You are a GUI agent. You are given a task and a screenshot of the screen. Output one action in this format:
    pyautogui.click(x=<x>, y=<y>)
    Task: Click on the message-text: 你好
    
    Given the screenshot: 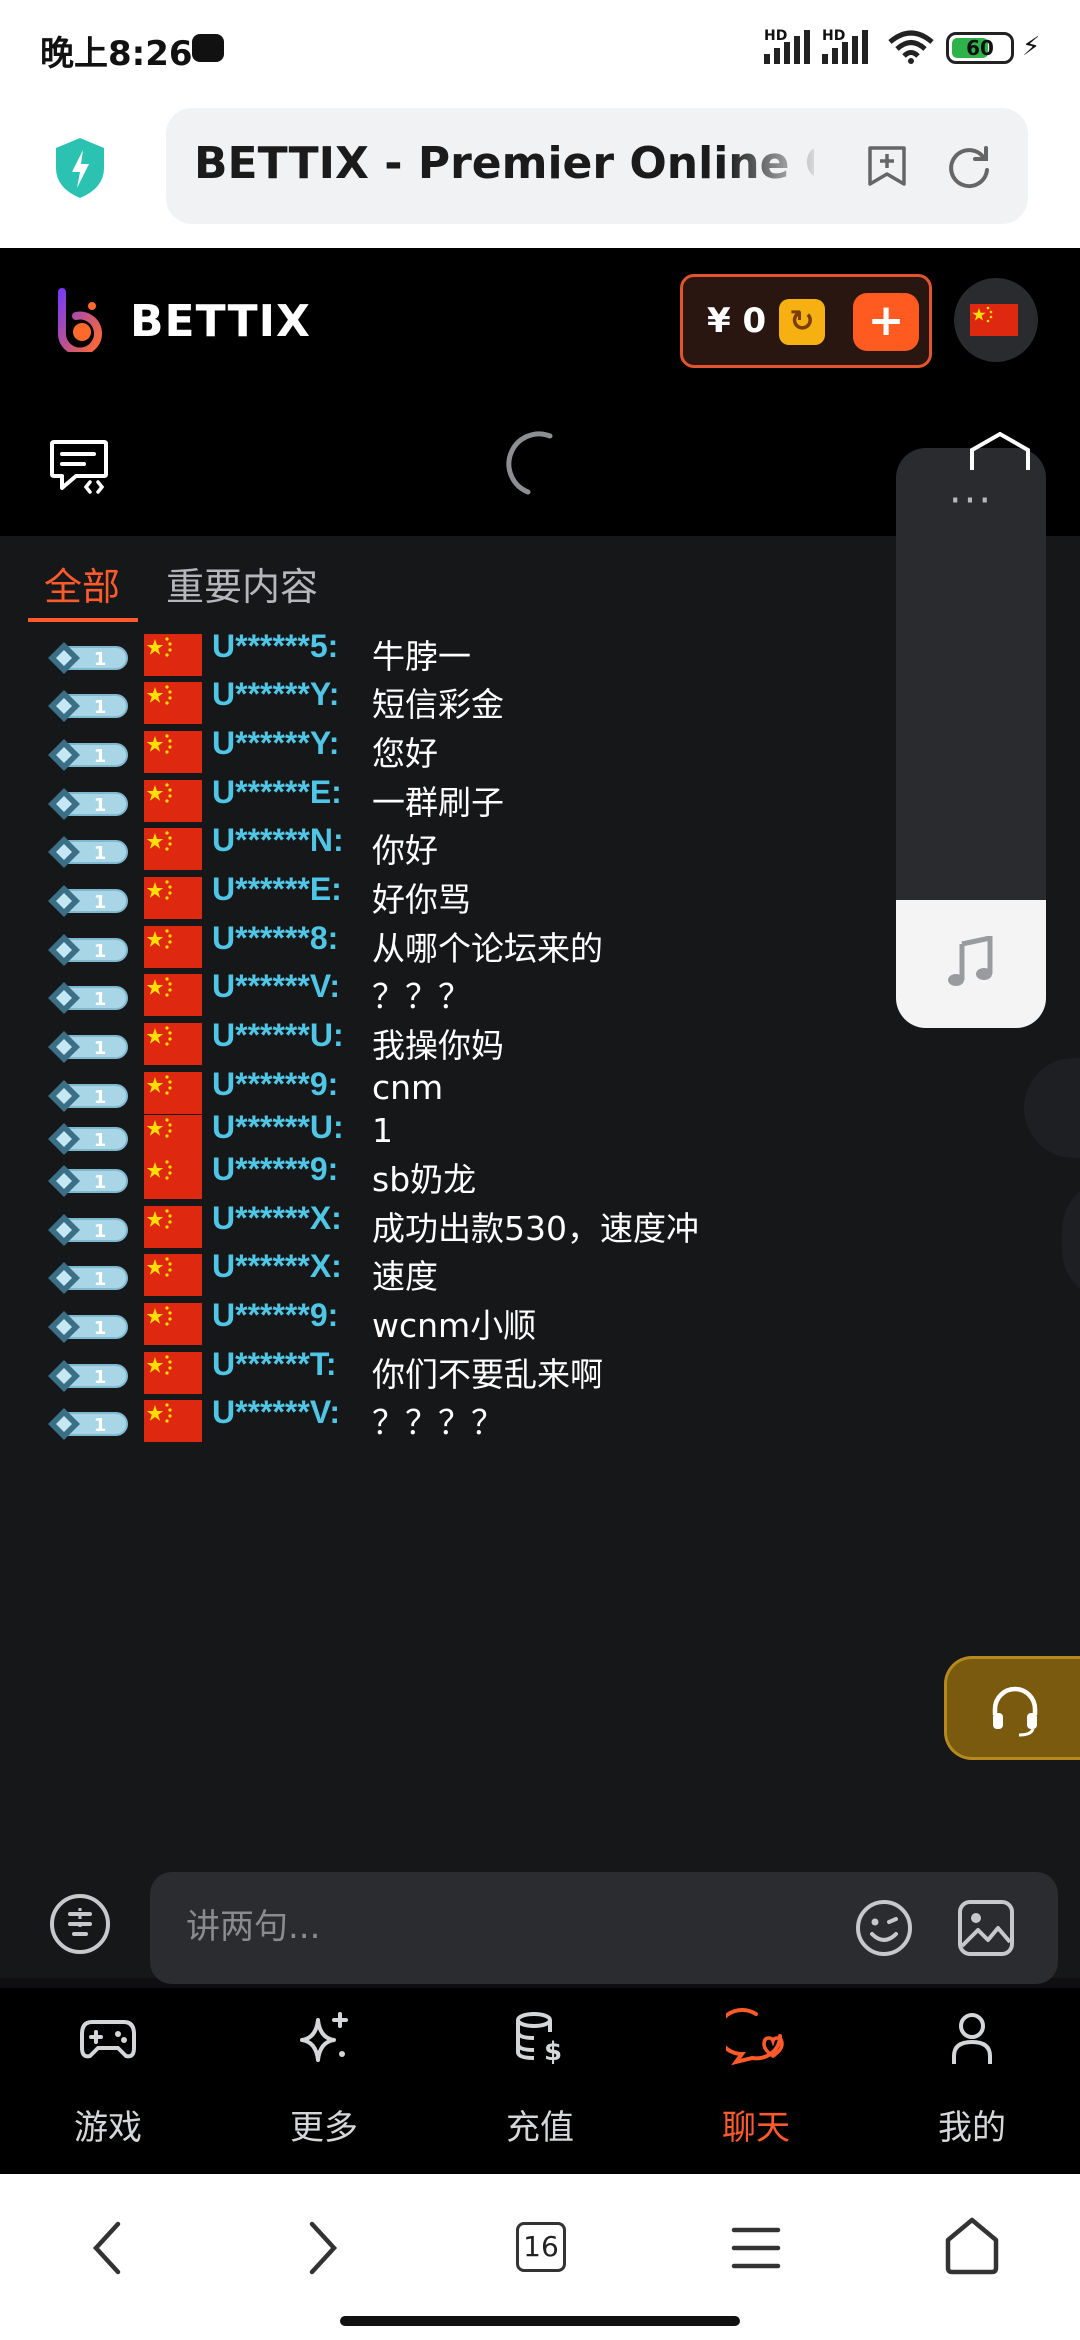 What is the action you would take?
    pyautogui.click(x=405, y=850)
    